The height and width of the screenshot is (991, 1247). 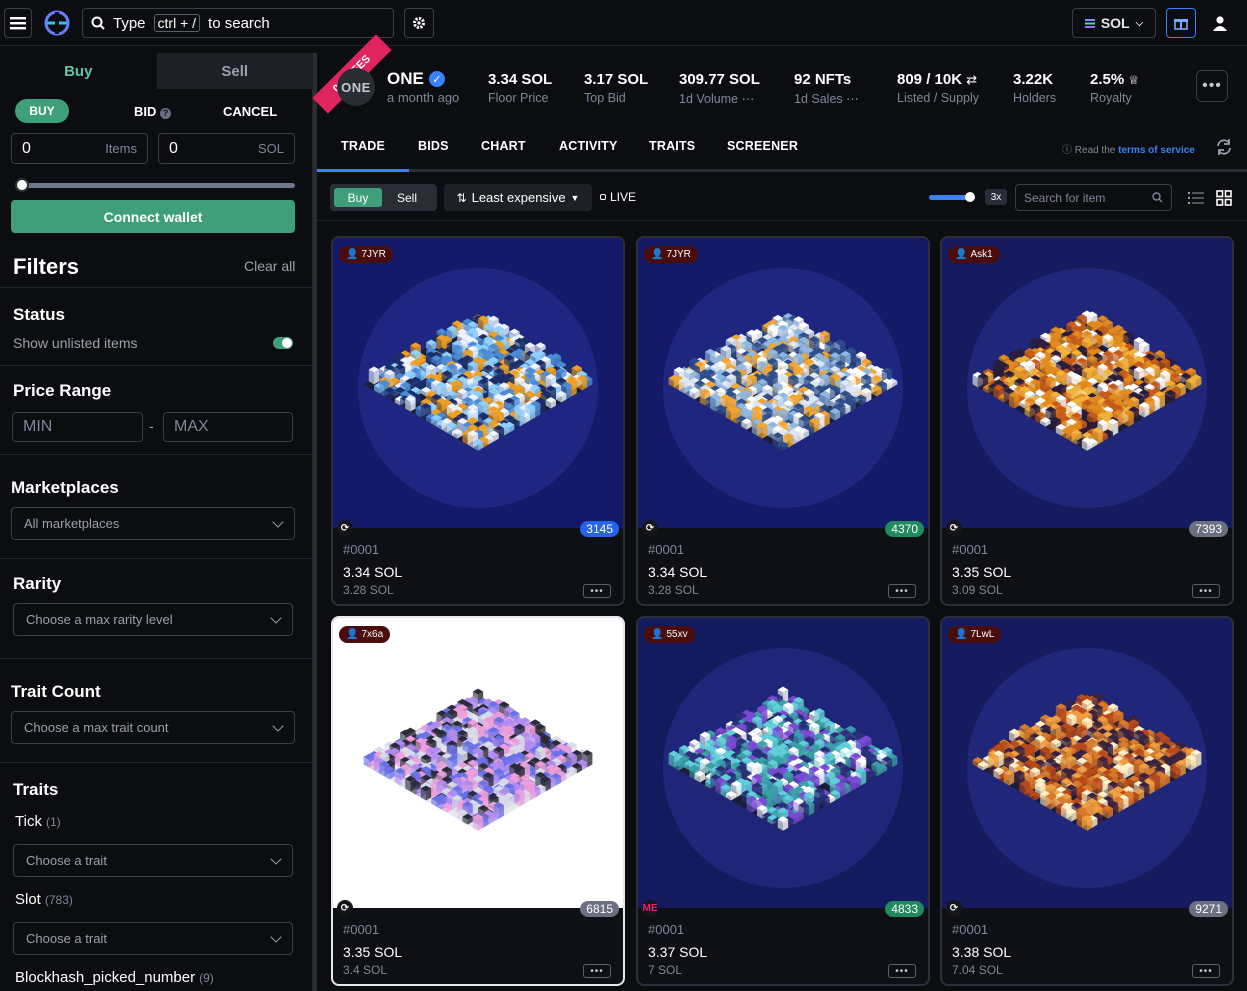 What do you see at coordinates (177, 23) in the screenshot?
I see `search-shortcut: ctrl + /` at bounding box center [177, 23].